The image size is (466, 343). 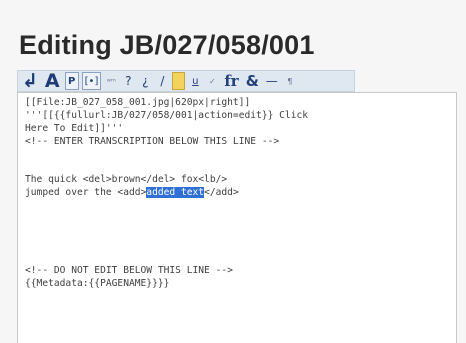 I want to click on highlight-icon, so click(x=179, y=81).